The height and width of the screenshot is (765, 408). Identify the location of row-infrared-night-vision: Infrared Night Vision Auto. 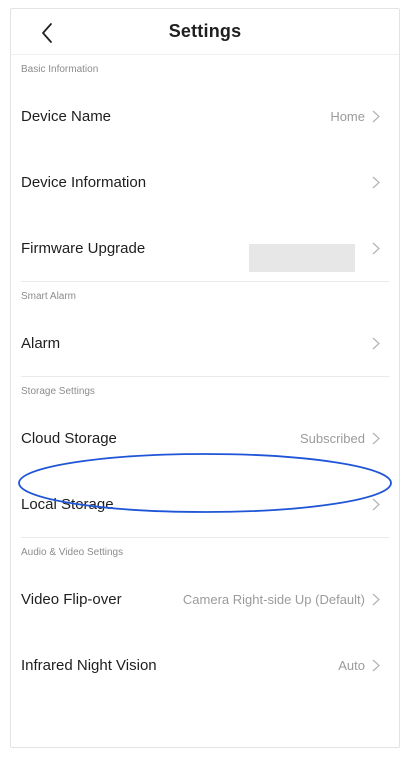
(205, 665).